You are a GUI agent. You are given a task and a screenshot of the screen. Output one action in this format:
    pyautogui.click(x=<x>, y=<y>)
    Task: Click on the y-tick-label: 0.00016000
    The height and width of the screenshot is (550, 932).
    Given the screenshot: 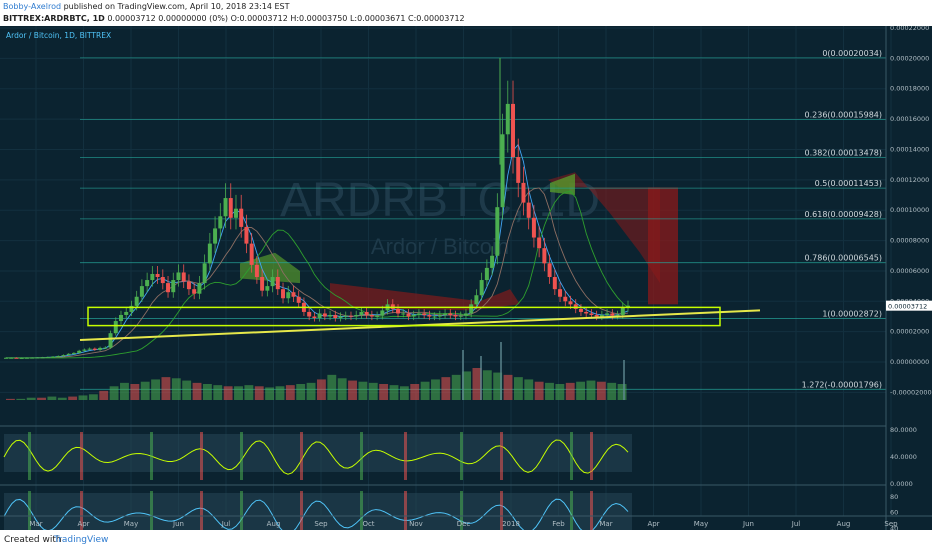 What is the action you would take?
    pyautogui.click(x=909, y=119)
    